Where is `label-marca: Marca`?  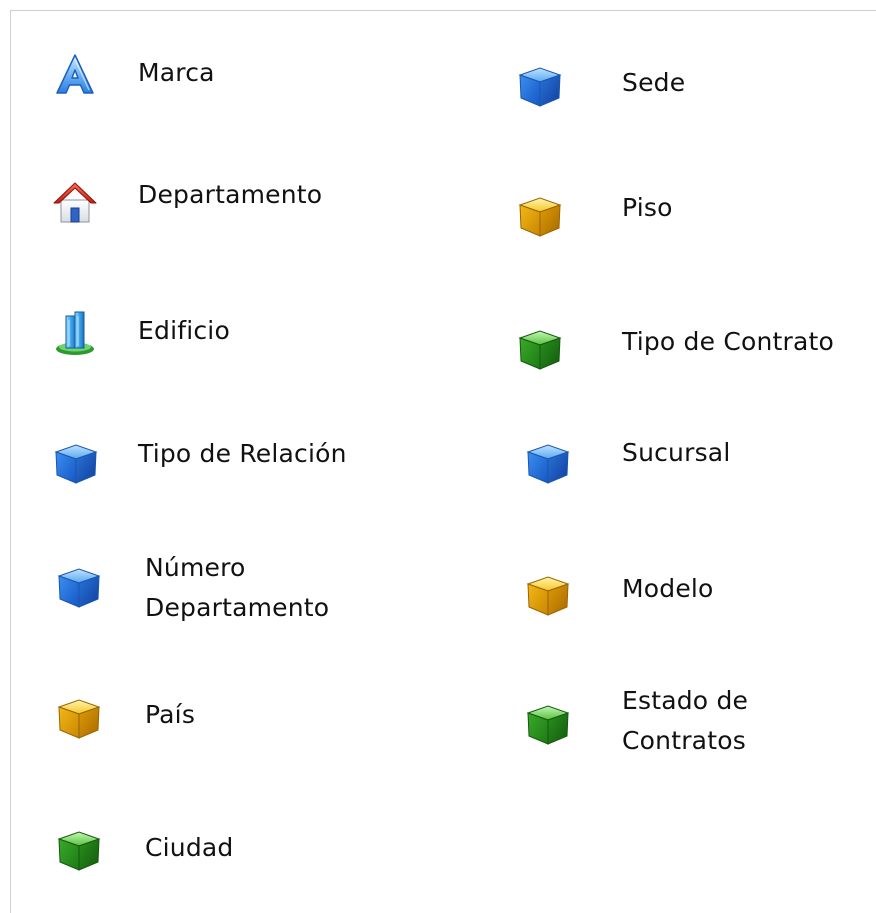 label-marca: Marca is located at coordinates (176, 72).